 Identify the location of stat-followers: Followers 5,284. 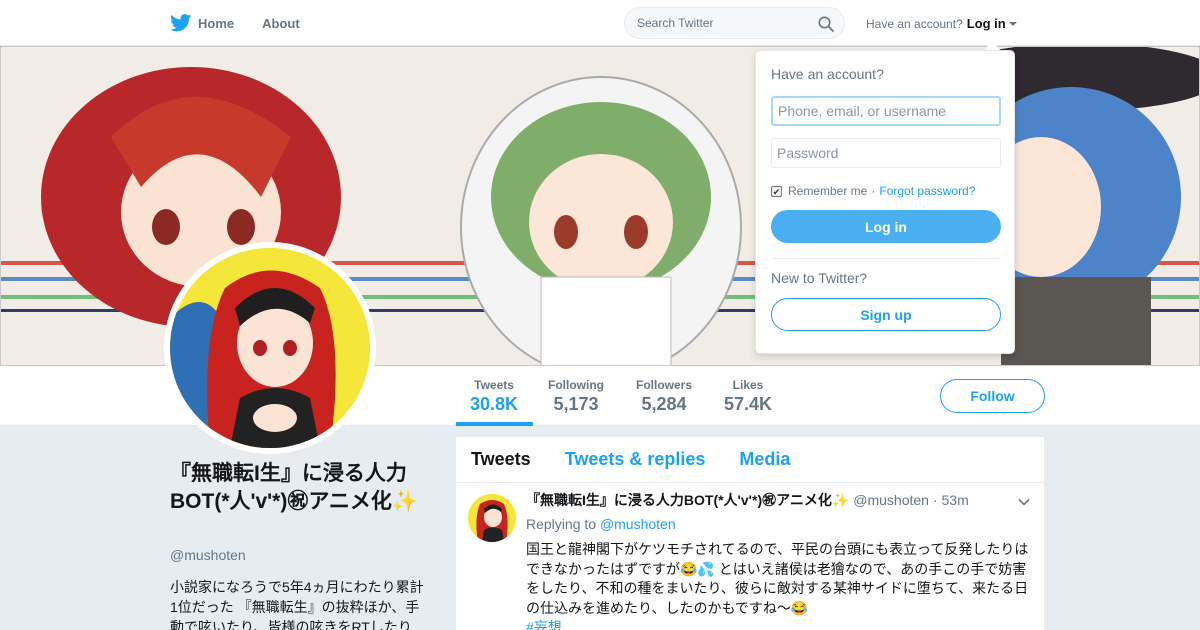
(664, 396).